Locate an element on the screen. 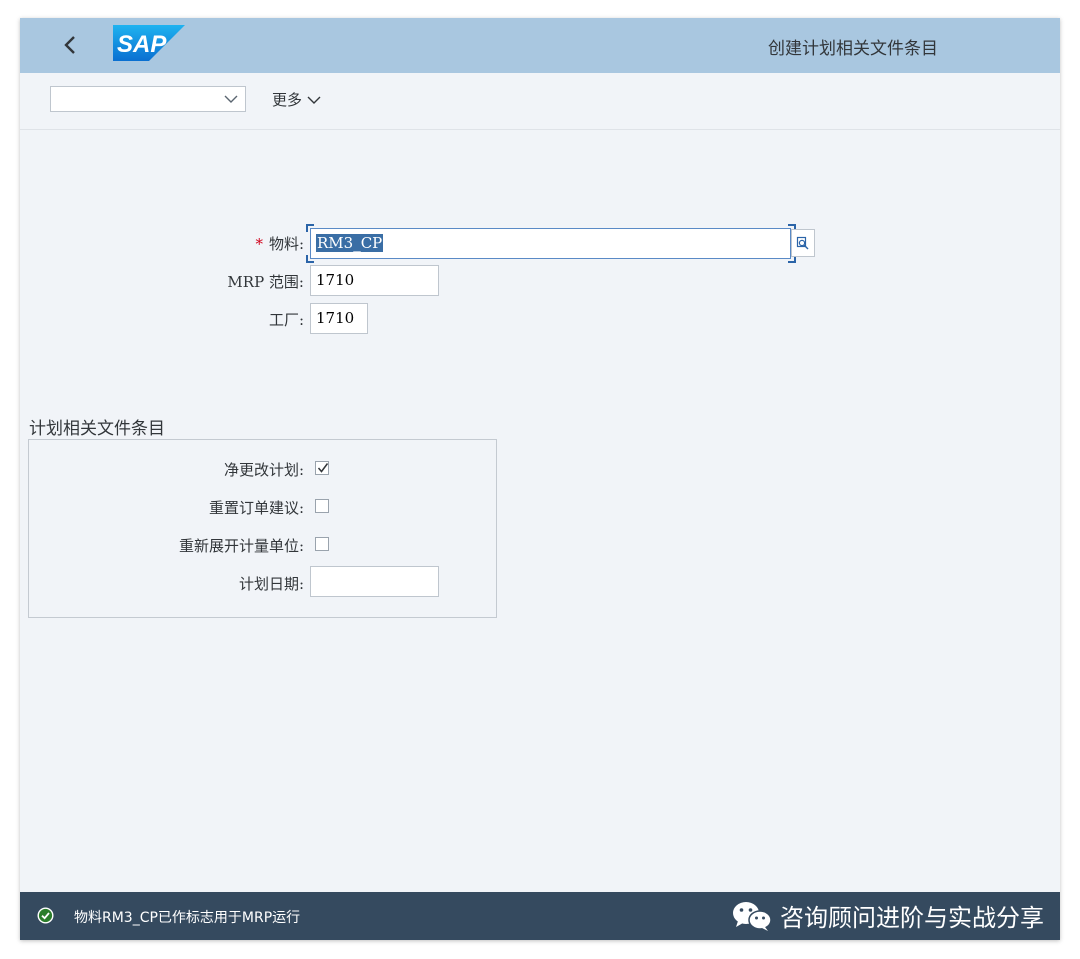 This screenshot has height=959, width=1080. reset-proposals-label: 重置订单建议: is located at coordinates (256, 508).